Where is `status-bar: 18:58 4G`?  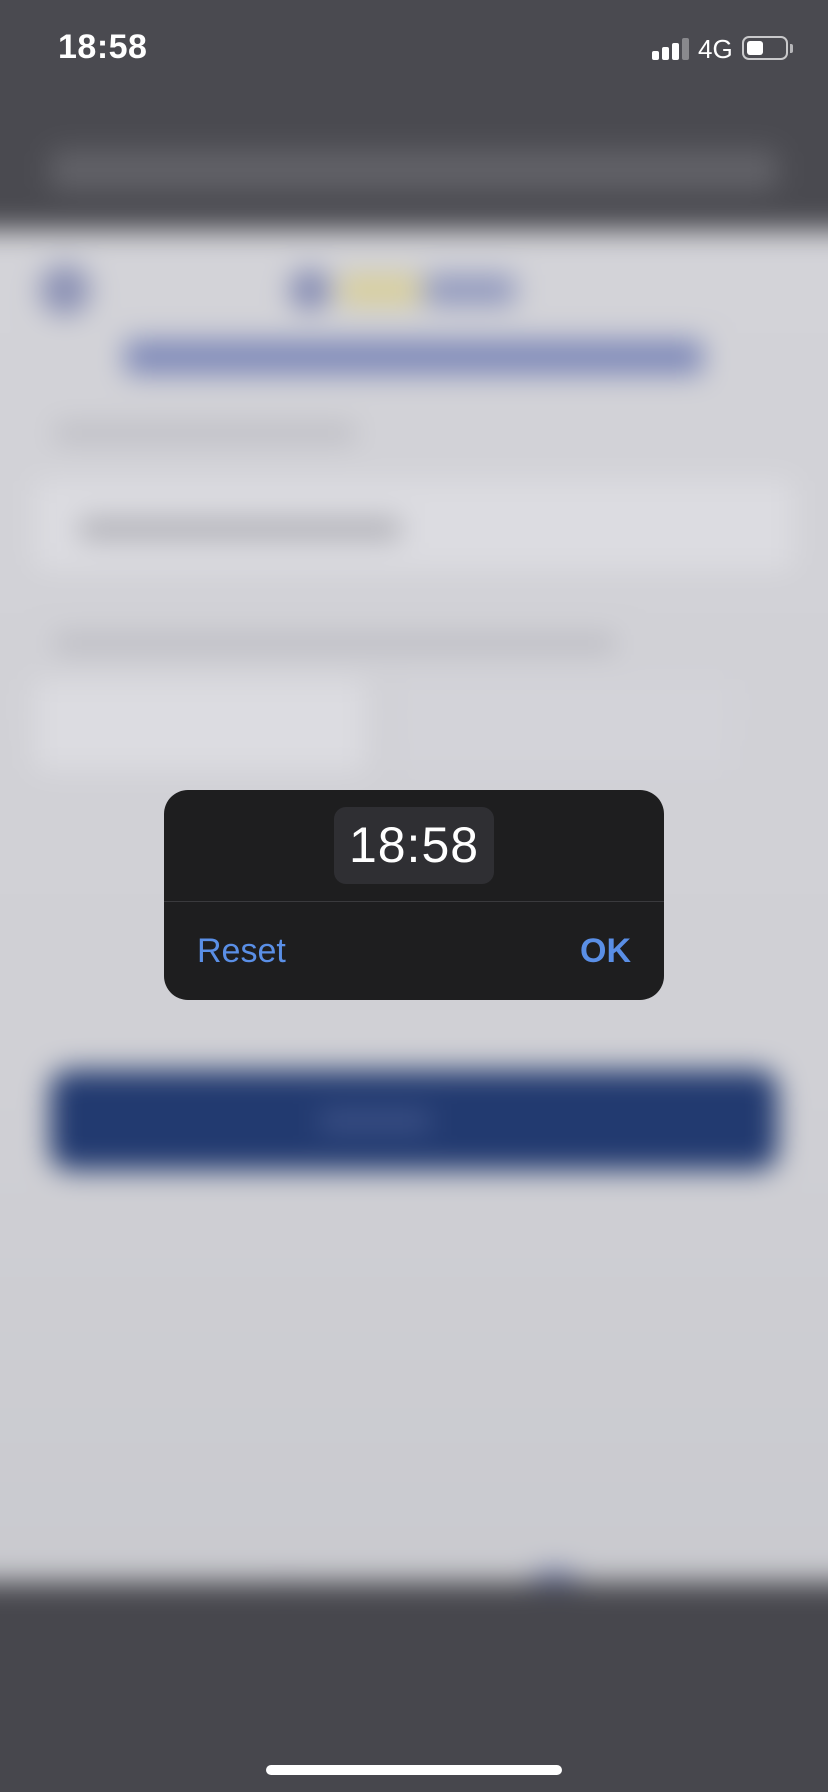 status-bar: 18:58 4G is located at coordinates (414, 50).